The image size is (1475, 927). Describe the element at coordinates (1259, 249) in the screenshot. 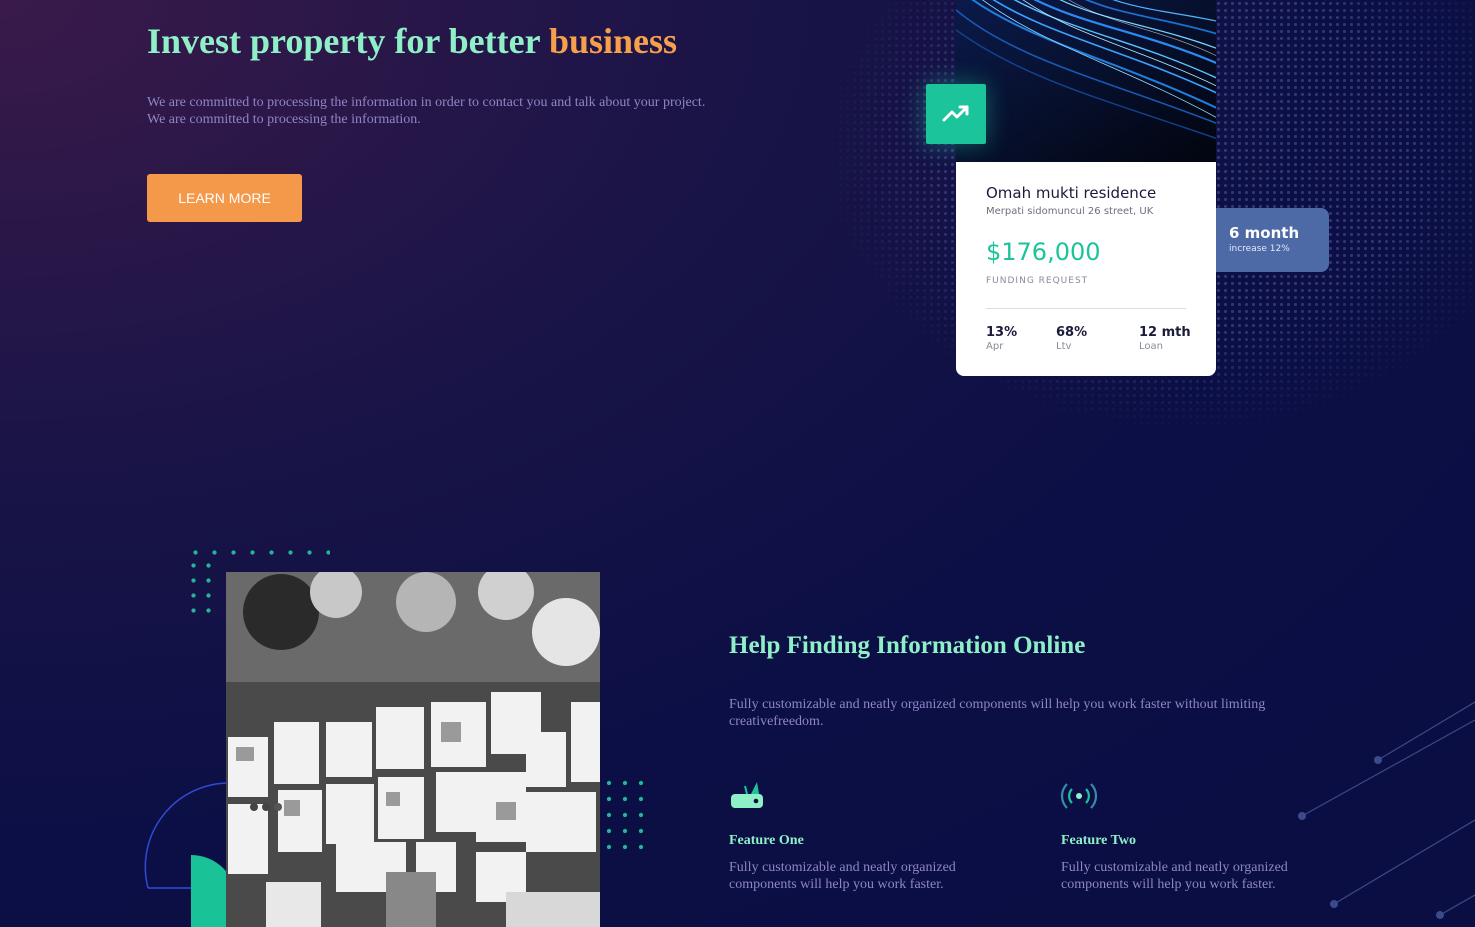

I see `badge-subtitle: increase 12%` at that location.